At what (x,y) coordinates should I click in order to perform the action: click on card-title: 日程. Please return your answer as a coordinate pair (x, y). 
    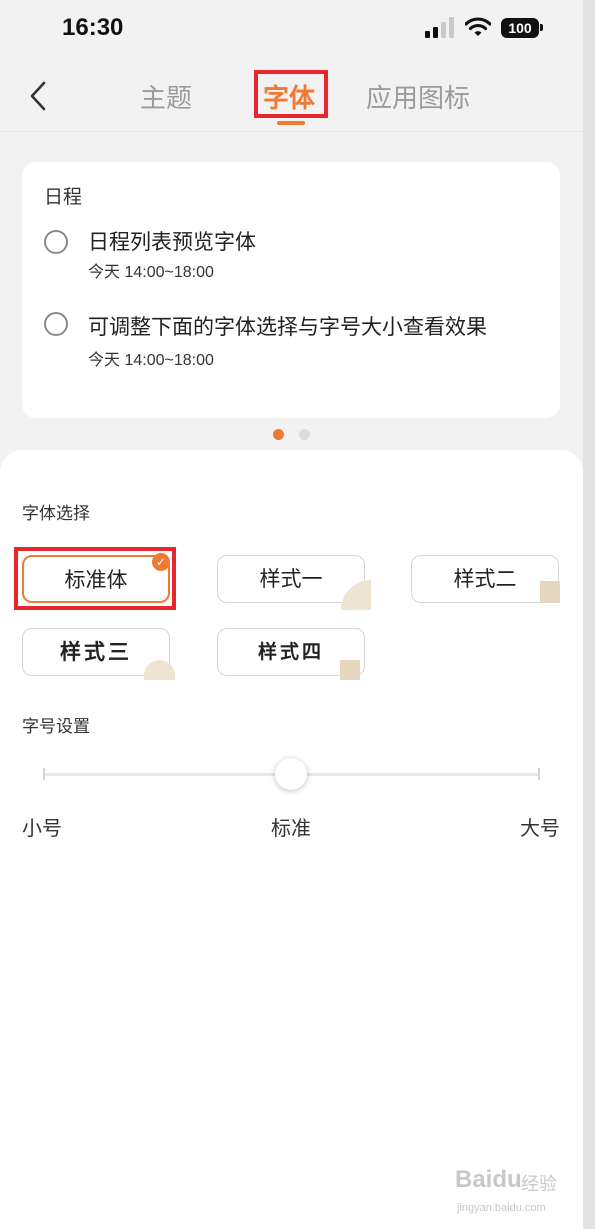
    Looking at the image, I should click on (63, 197).